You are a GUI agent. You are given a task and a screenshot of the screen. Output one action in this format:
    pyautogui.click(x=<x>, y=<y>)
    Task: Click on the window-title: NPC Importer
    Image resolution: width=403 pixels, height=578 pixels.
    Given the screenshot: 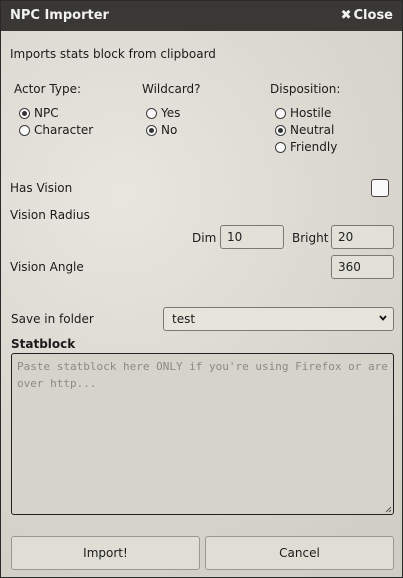 What is the action you would take?
    pyautogui.click(x=59, y=15)
    